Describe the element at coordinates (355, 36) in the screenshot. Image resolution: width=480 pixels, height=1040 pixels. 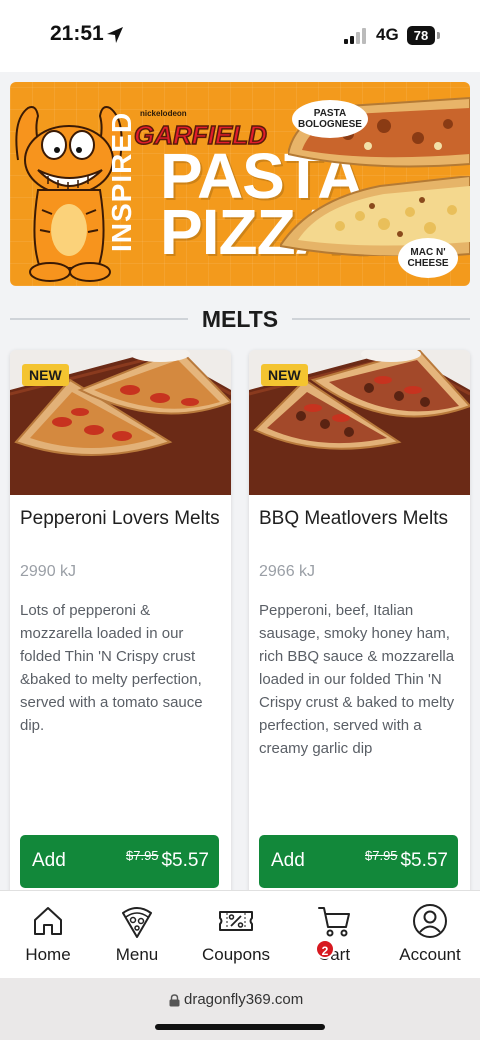
I see `signal-icon` at that location.